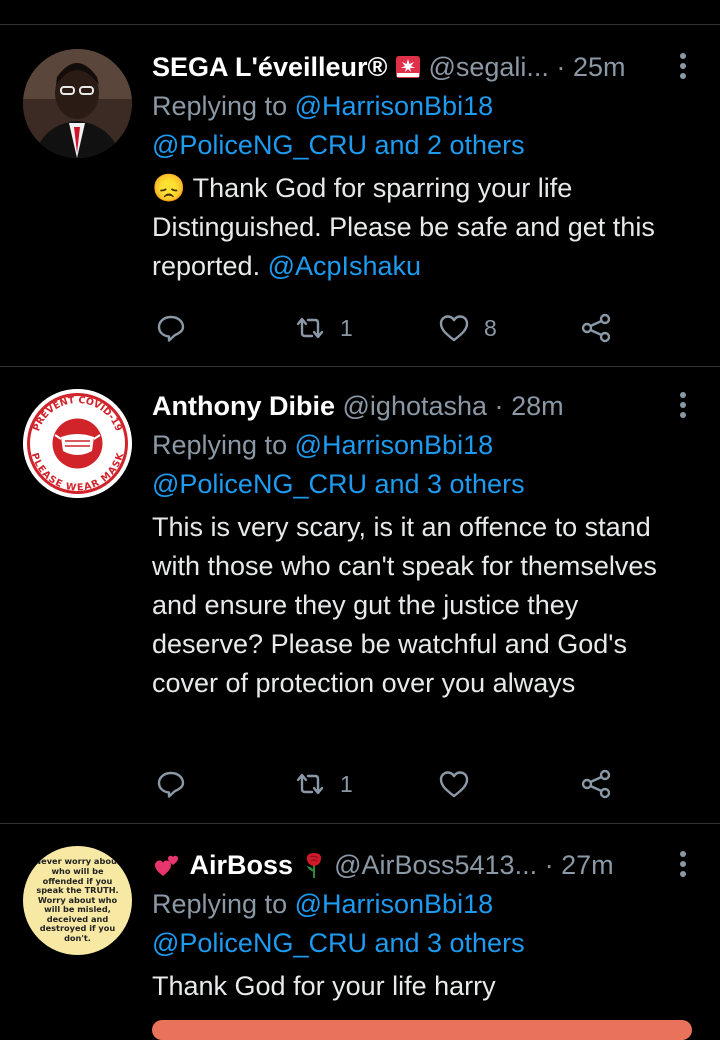 This screenshot has width=720, height=1040. I want to click on reply-others-link: @PoliceNG_CRU and 2 others, so click(338, 145).